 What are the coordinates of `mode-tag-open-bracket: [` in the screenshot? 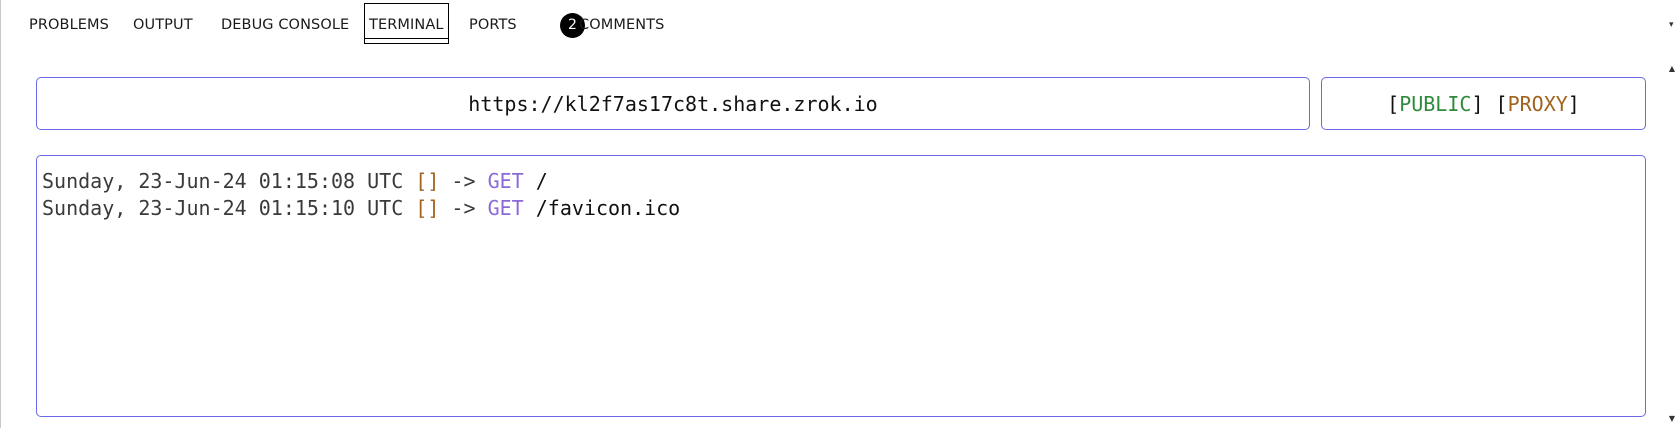 It's located at (1393, 103).